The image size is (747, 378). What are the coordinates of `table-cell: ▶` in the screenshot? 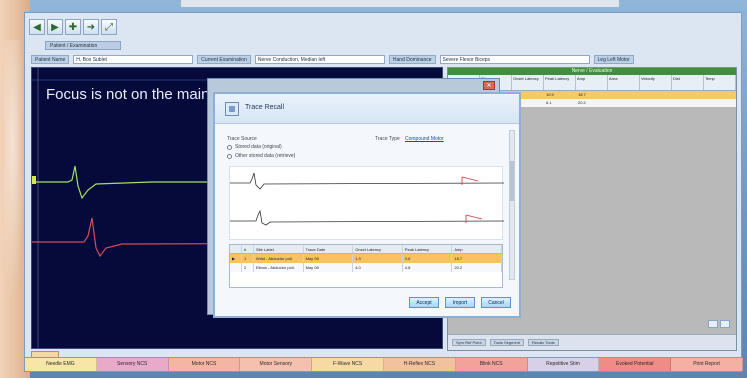 It's located at (236, 258).